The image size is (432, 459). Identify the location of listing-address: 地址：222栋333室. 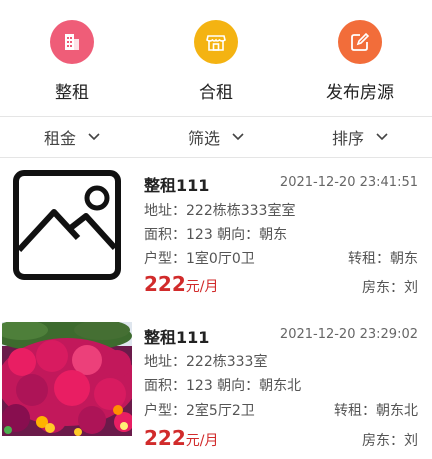
(206, 362).